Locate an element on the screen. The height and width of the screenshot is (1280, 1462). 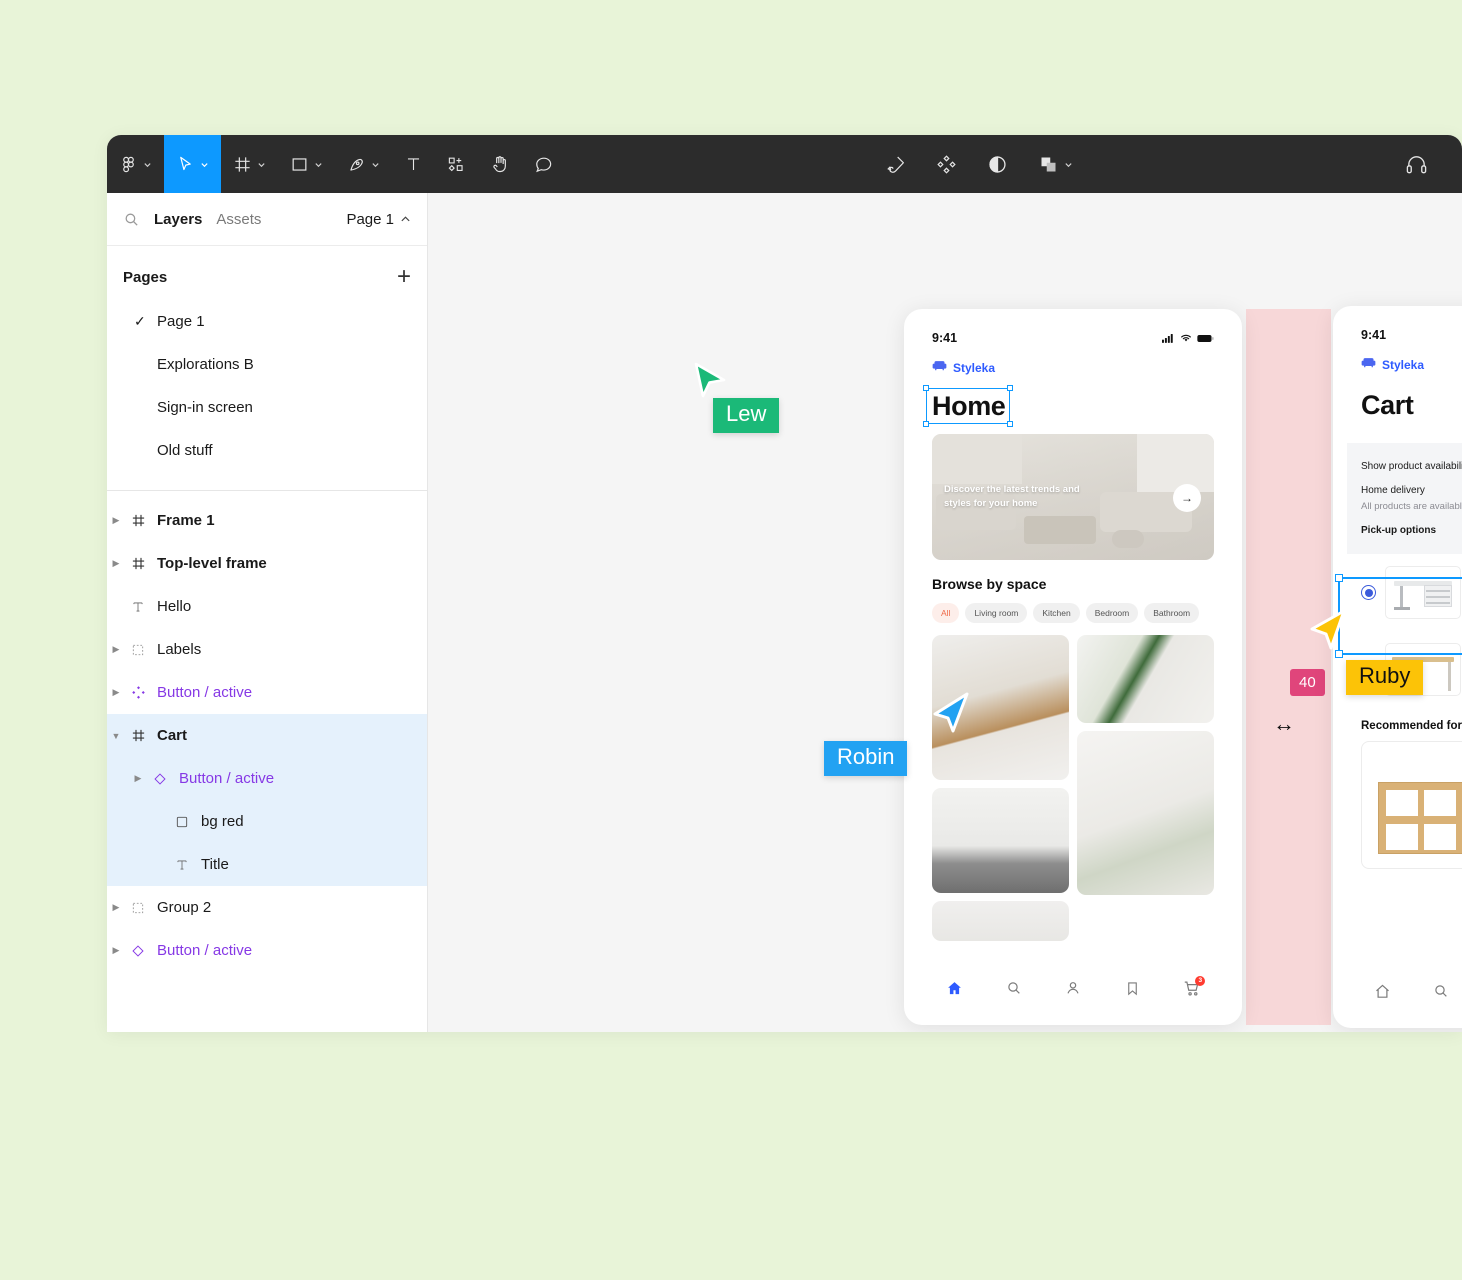
layer-row: bg red is located at coordinates (267, 821).